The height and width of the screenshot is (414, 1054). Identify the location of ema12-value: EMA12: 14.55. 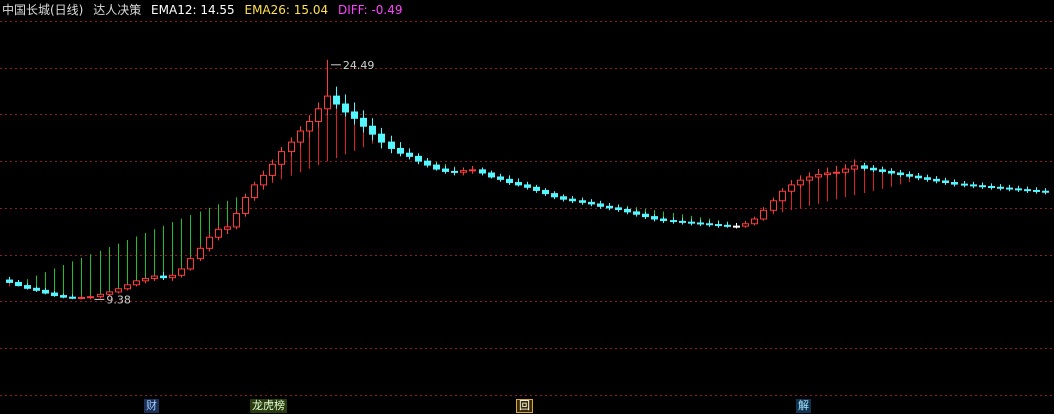
(193, 10).